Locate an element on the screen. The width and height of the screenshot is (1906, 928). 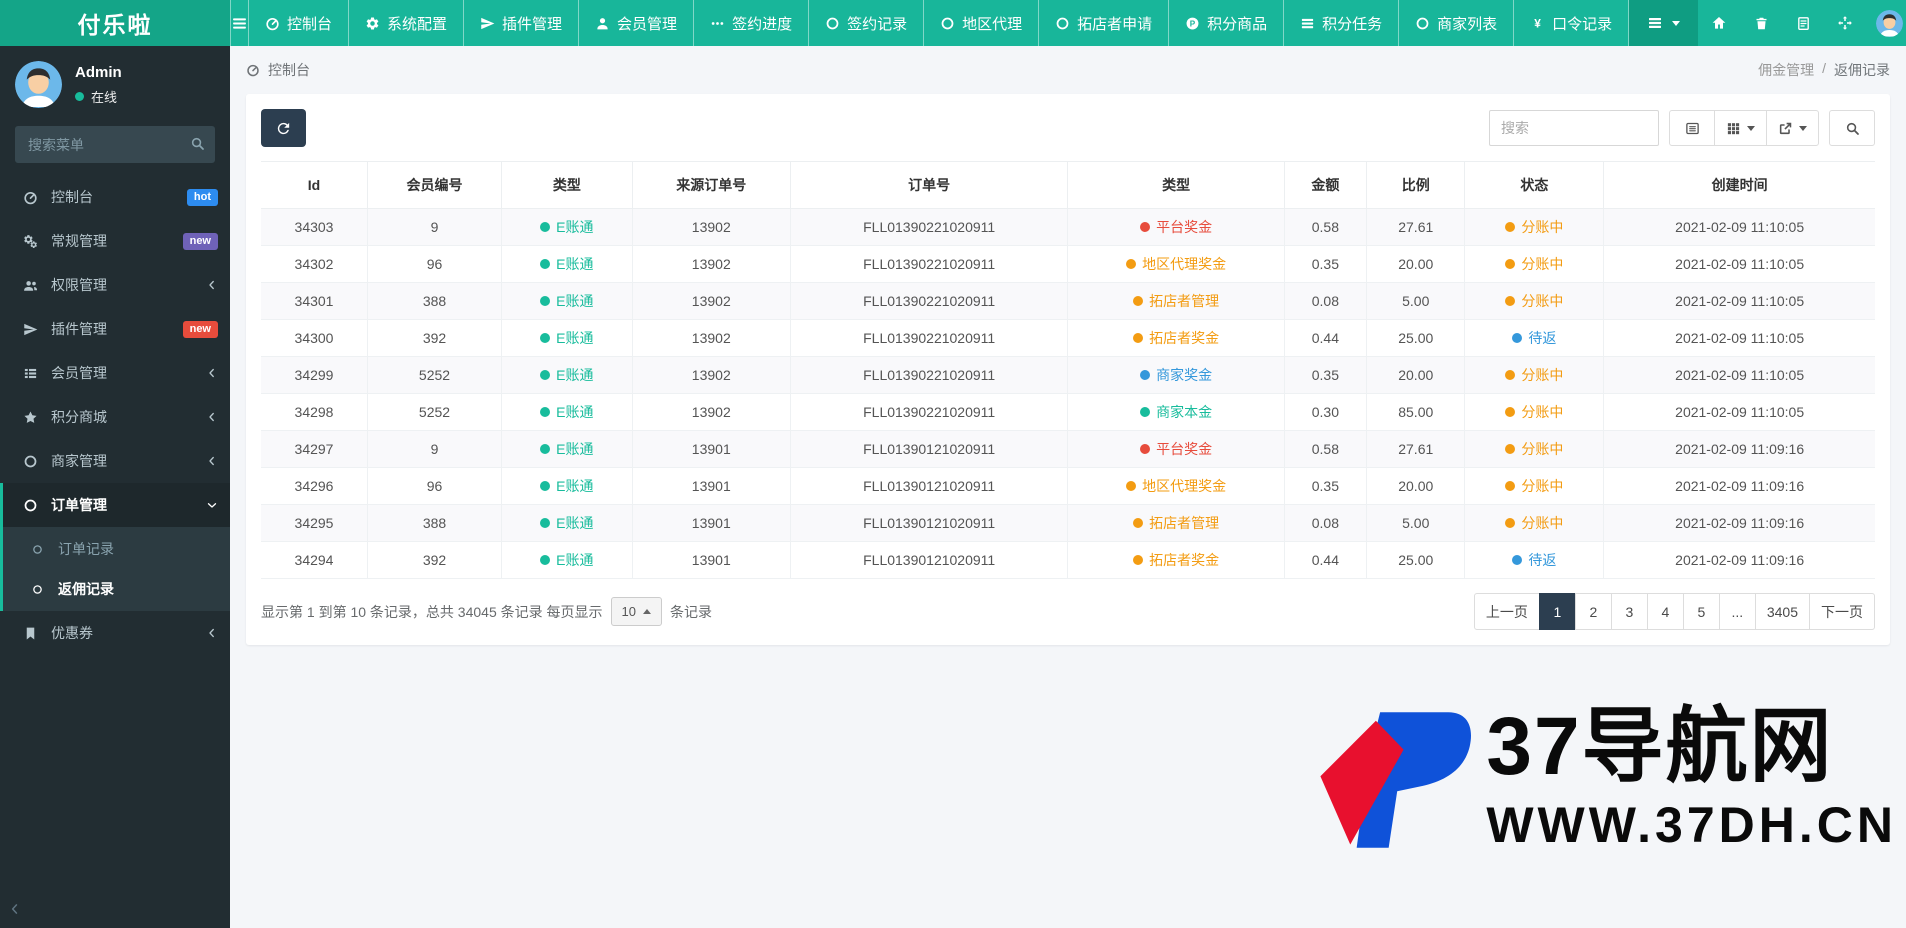
sidebar-item-9: 优惠券 is located at coordinates (115, 633).